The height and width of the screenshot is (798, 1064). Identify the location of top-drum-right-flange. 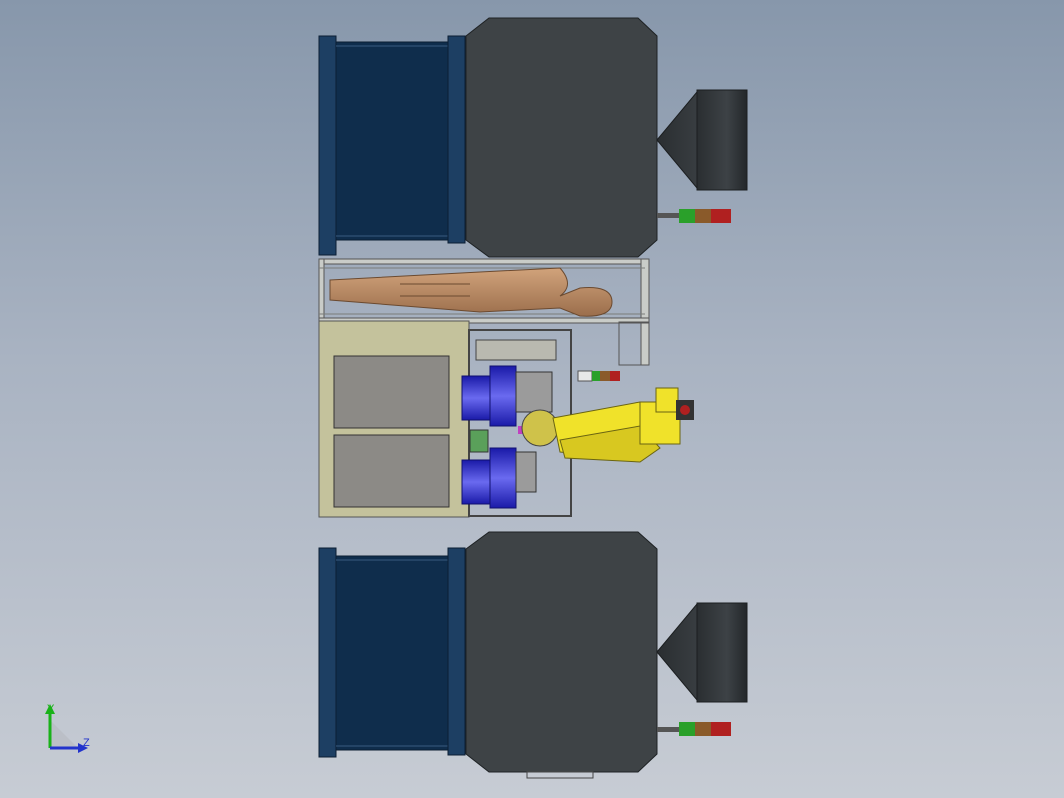
(456, 139).